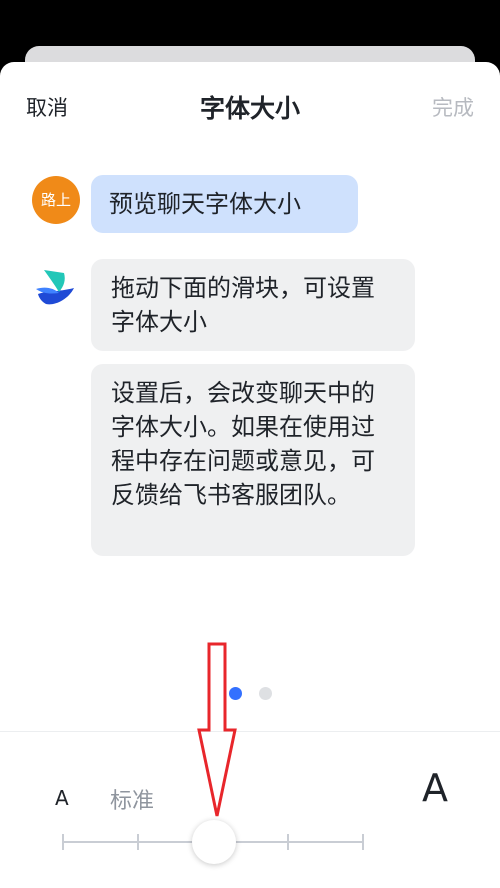 This screenshot has width=500, height=888. What do you see at coordinates (47, 107) in the screenshot?
I see `cancel-button: 取消` at bounding box center [47, 107].